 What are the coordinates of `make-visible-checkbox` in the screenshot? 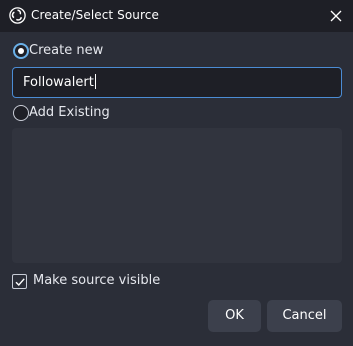 It's located at (19, 281).